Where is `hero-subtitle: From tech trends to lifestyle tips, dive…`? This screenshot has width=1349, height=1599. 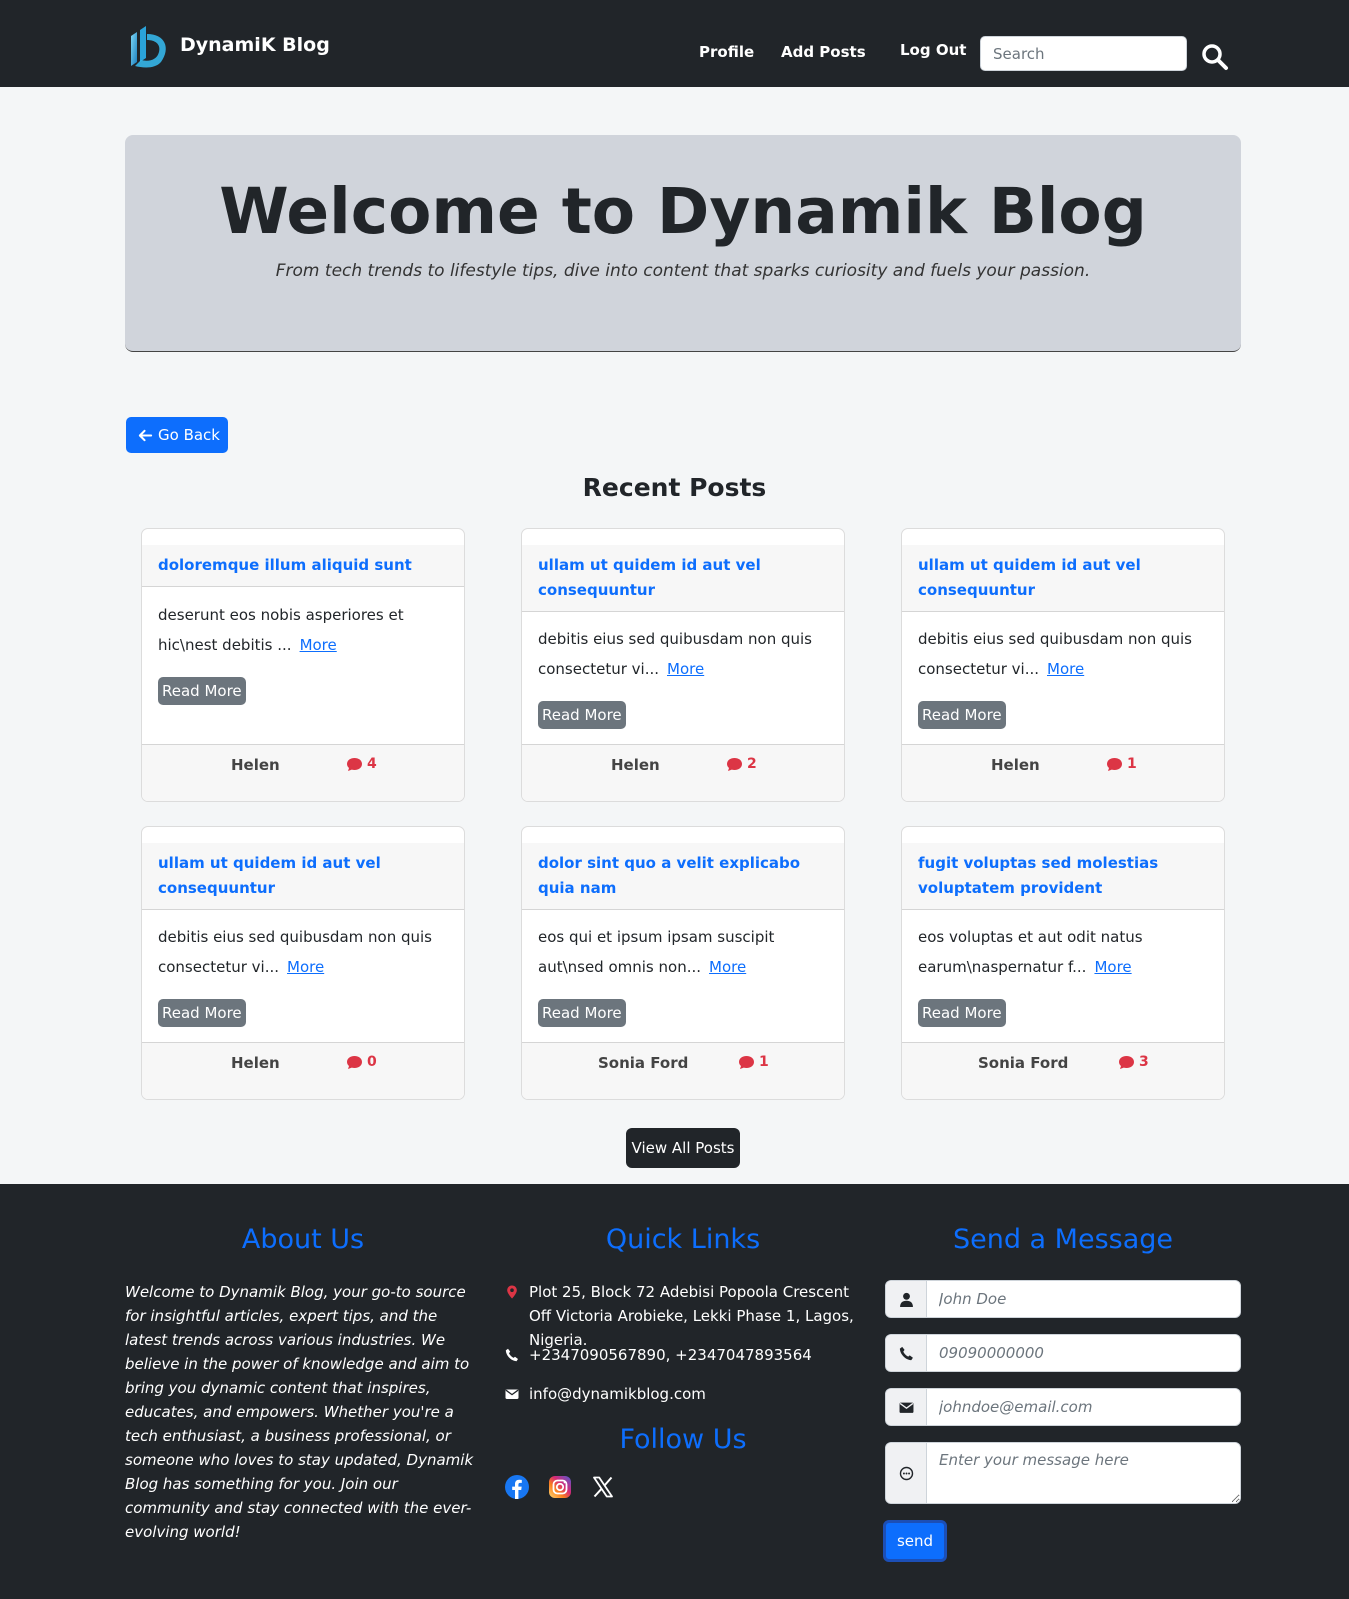
hero-subtitle: From tech trends to lifestyle tips, dive… is located at coordinates (683, 271).